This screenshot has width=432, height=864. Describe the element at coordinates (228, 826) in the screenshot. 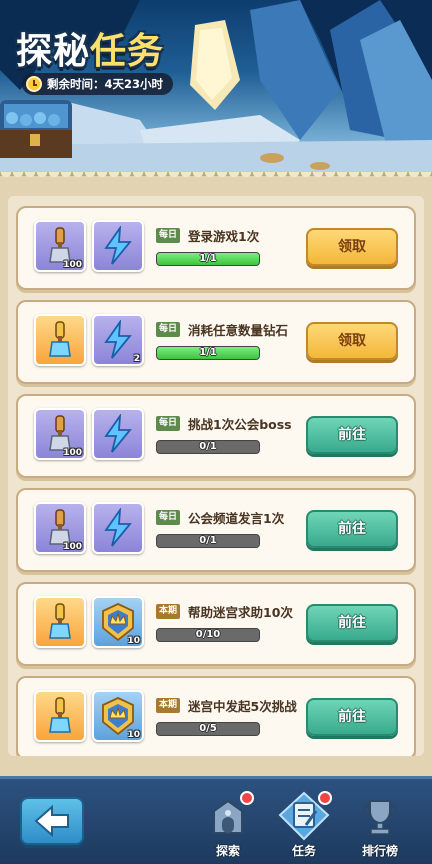

I see `nav-explore: 探索` at that location.